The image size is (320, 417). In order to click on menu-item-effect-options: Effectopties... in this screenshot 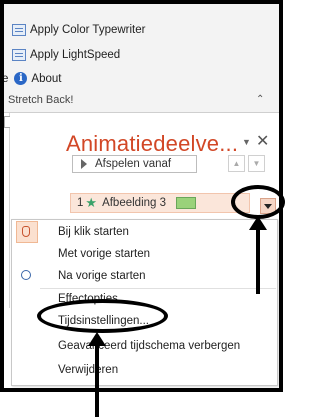, I will do `click(144, 299)`.